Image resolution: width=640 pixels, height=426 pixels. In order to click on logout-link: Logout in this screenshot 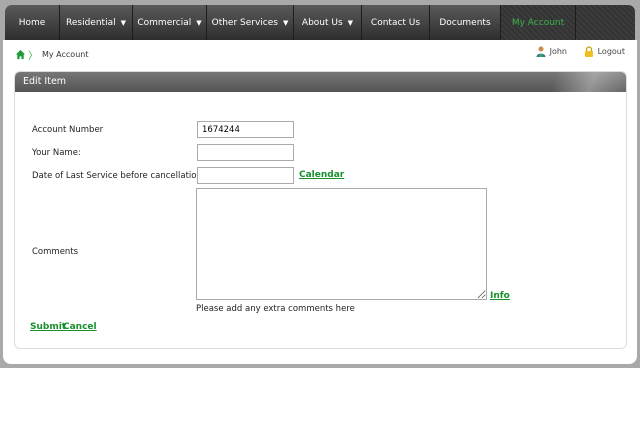, I will do `click(604, 51)`.